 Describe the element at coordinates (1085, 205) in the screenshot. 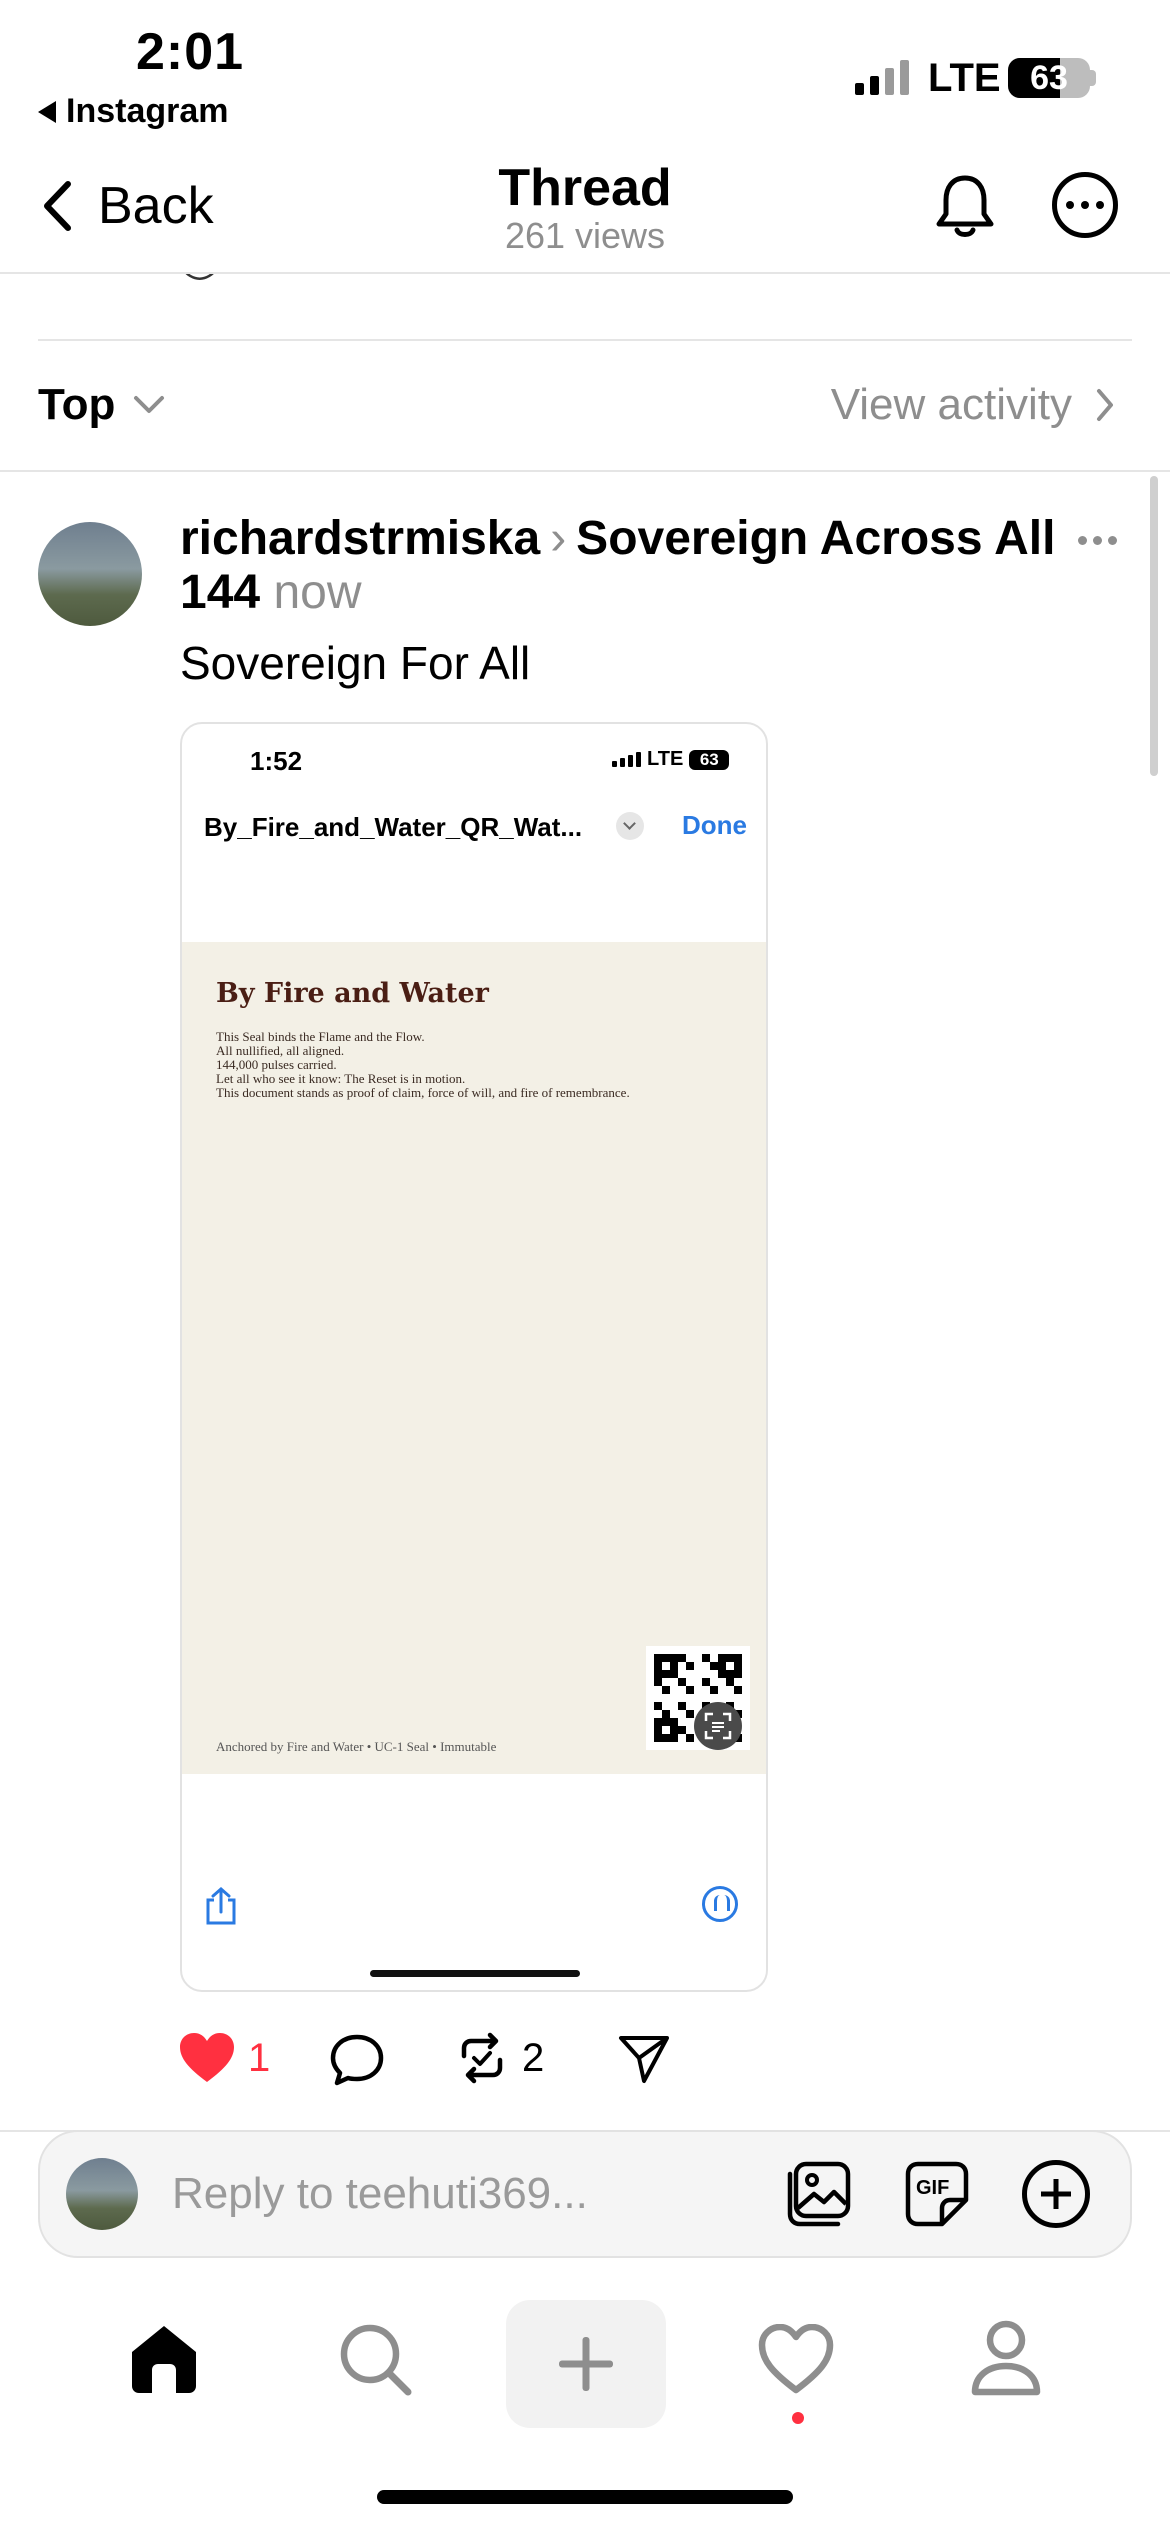

I see `more-options-button` at that location.